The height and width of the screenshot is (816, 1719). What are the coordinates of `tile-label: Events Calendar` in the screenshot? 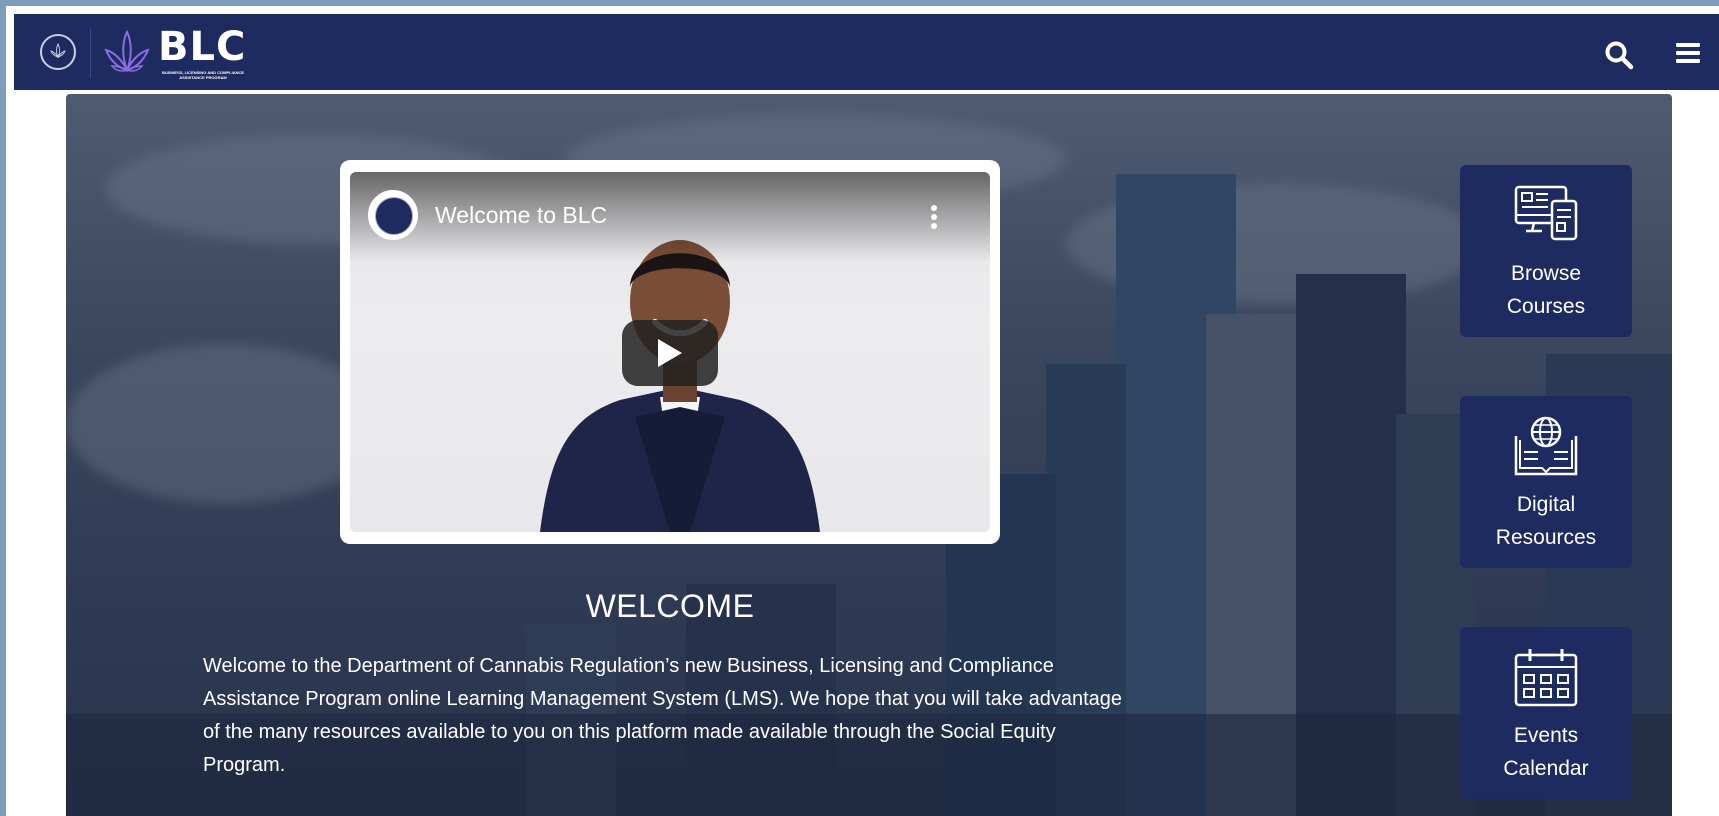 It's located at (1546, 752).